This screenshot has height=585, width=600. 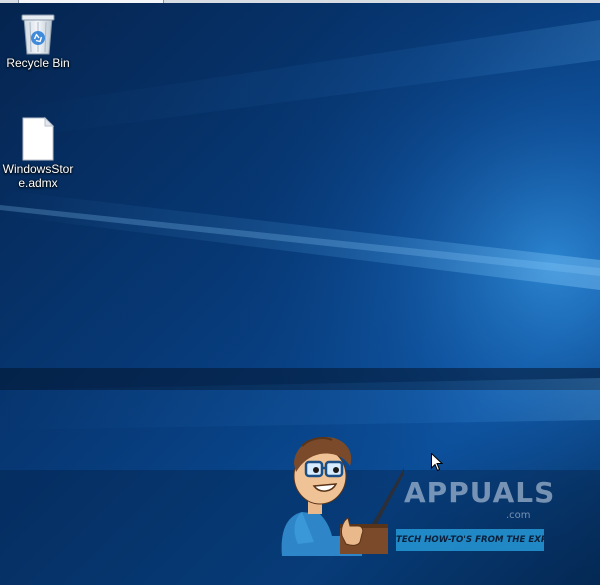 What do you see at coordinates (38, 34) in the screenshot?
I see `recycle-bin-icon` at bounding box center [38, 34].